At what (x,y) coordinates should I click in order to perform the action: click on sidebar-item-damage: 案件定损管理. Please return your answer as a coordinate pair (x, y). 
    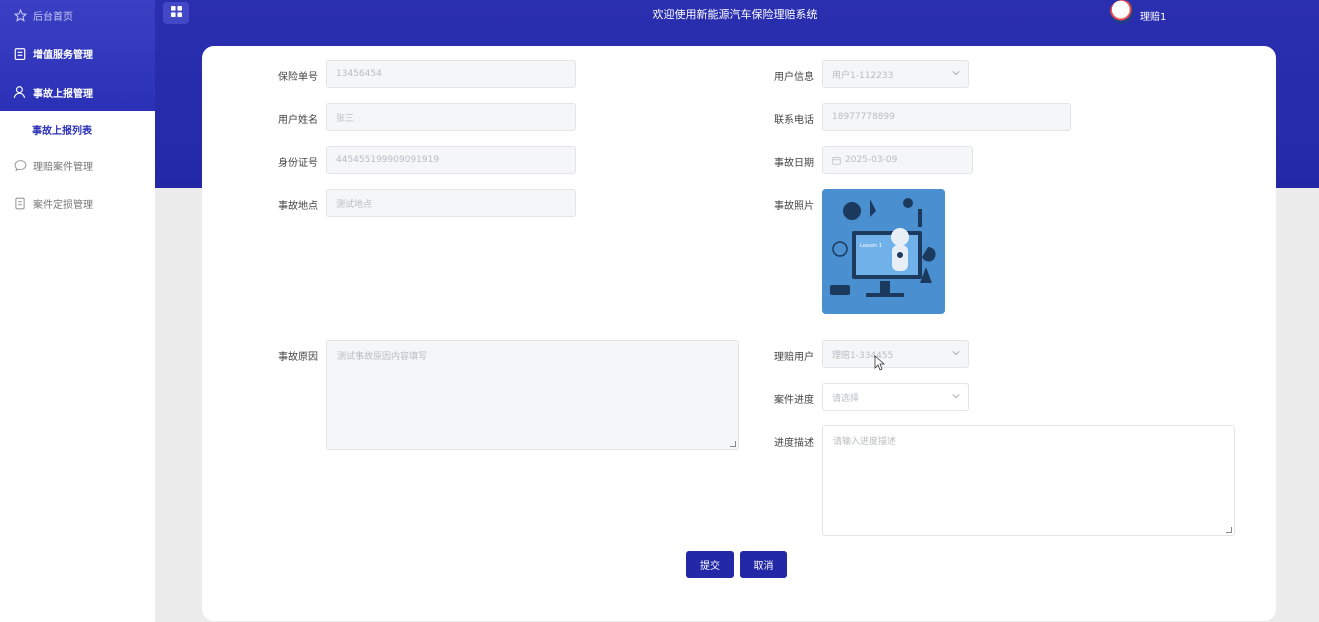
    Looking at the image, I should click on (77, 203).